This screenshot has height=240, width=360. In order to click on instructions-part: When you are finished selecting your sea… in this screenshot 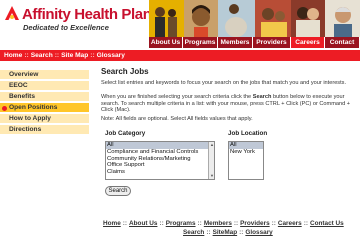, I will do `click(177, 97)`.